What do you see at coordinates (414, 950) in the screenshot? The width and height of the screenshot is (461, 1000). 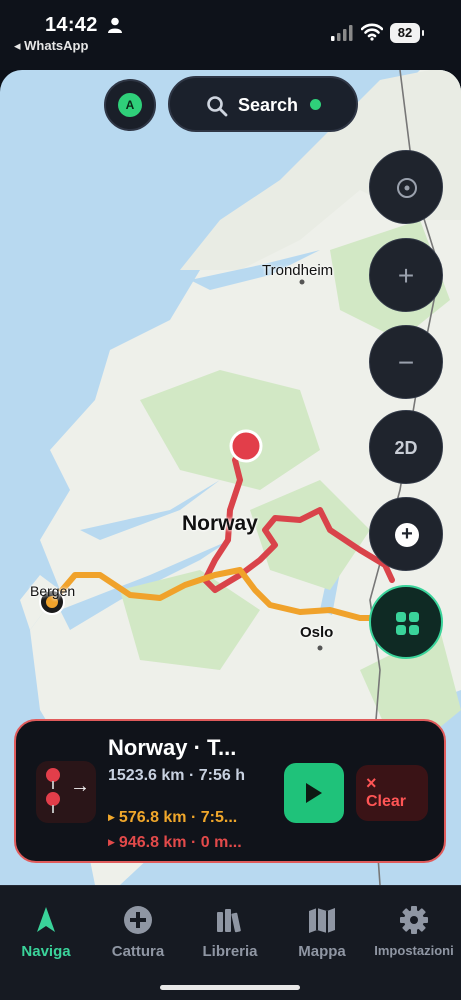 I see `tab-label: Impostazioni` at bounding box center [414, 950].